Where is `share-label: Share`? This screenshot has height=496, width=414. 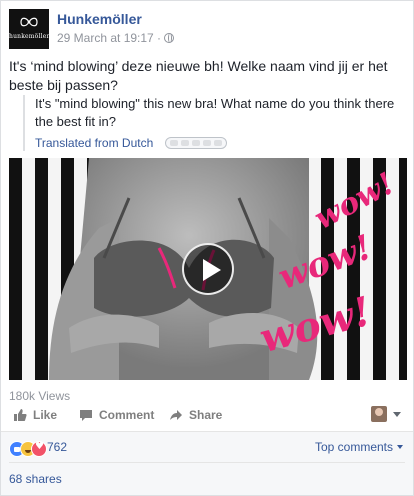
share-label: Share is located at coordinates (206, 415).